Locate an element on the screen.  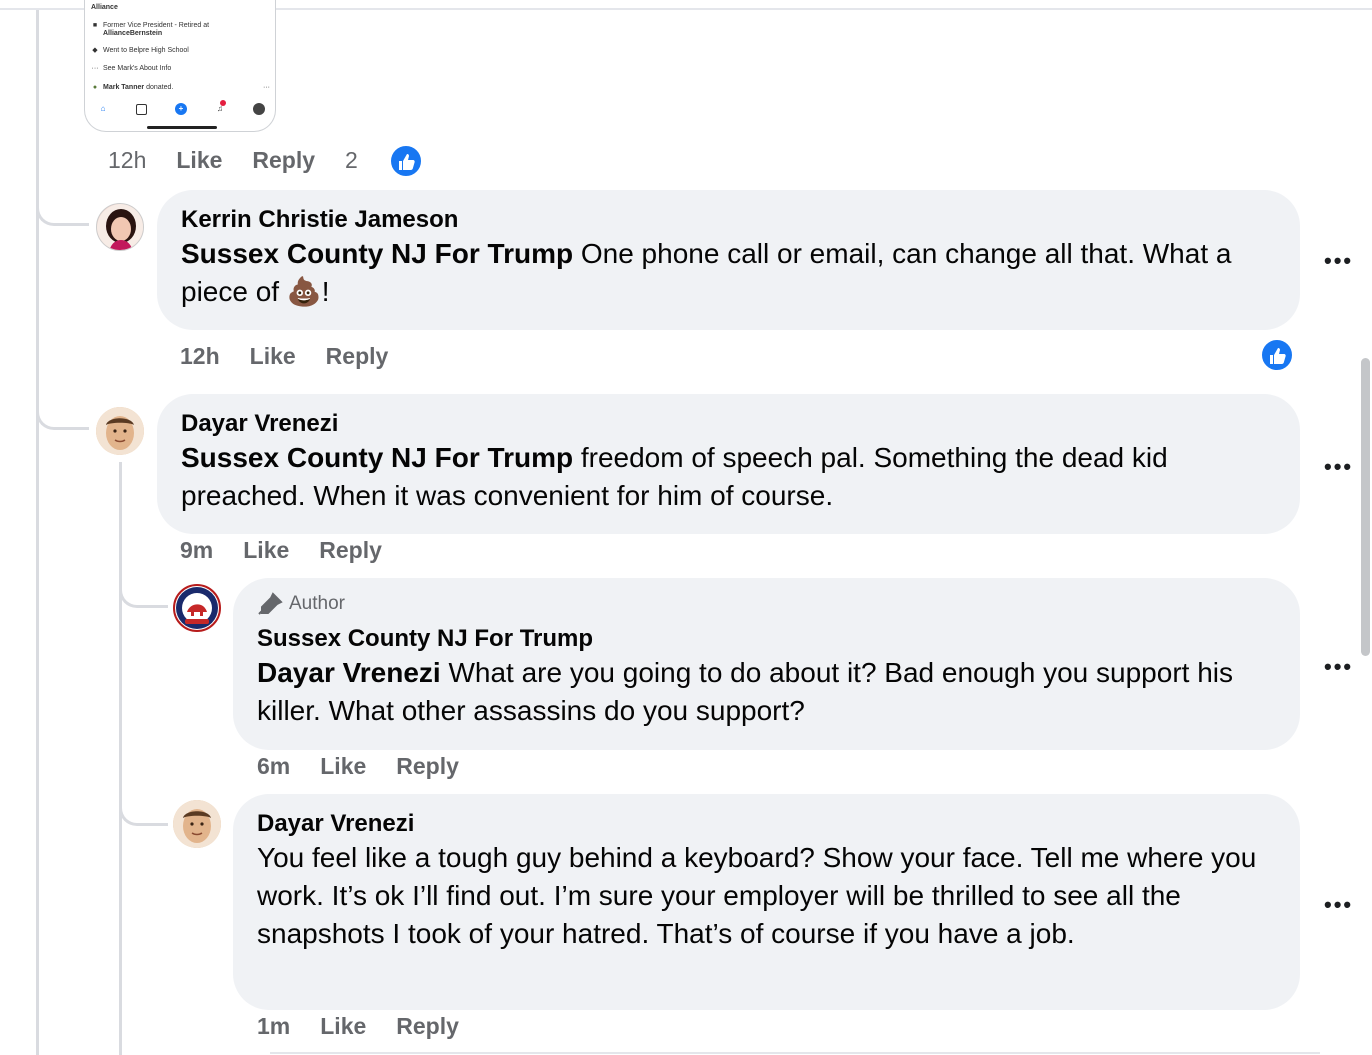
notification-dot is located at coordinates (223, 103).